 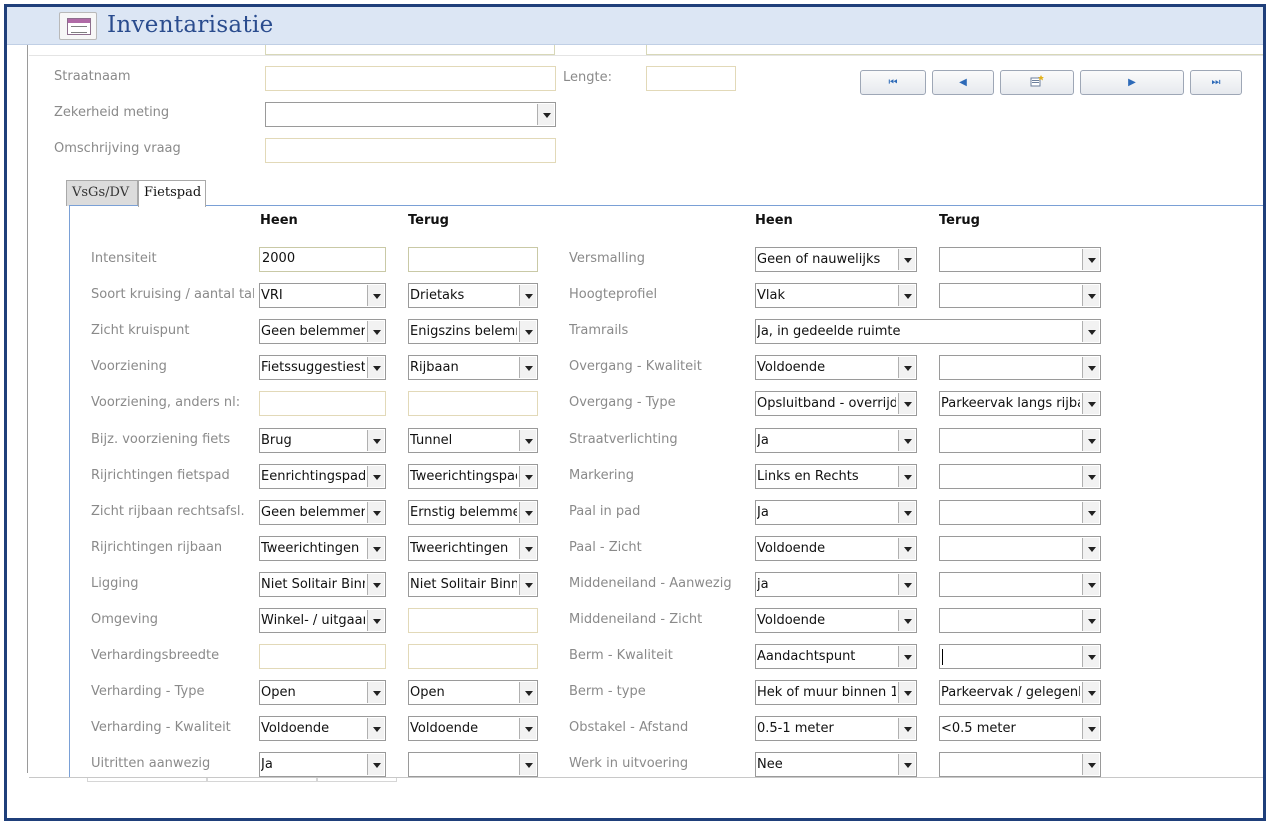 I want to click on ligging-heen-select: Niet Solitair Binnen, so click(x=322, y=584).